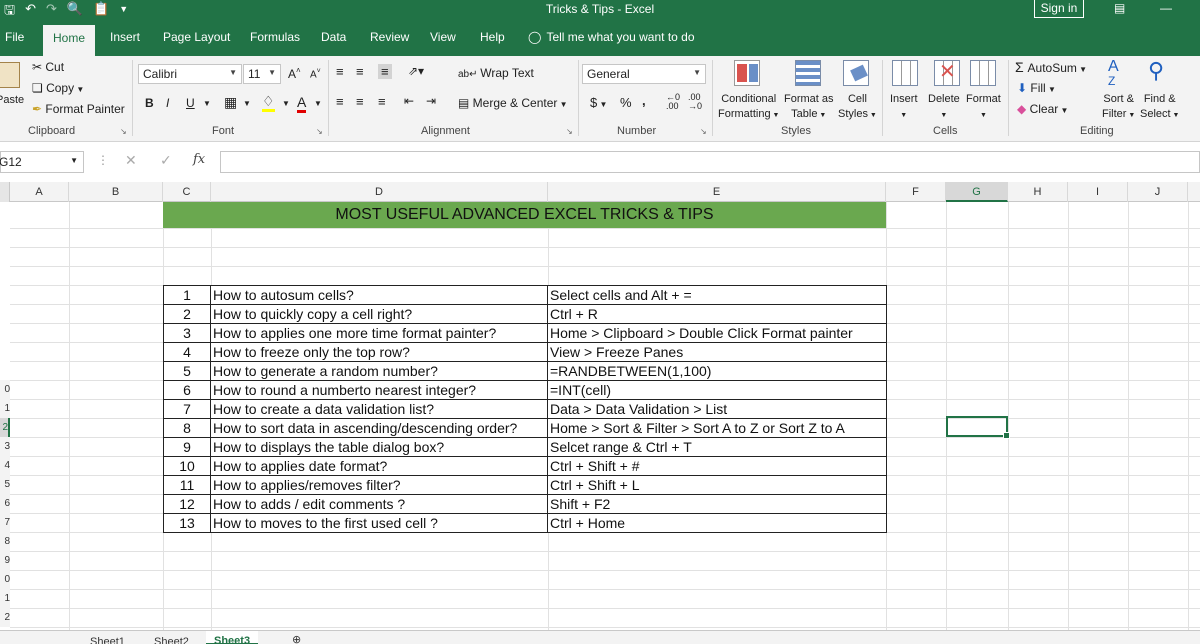  I want to click on font-launcher-icon: ↘, so click(319, 131).